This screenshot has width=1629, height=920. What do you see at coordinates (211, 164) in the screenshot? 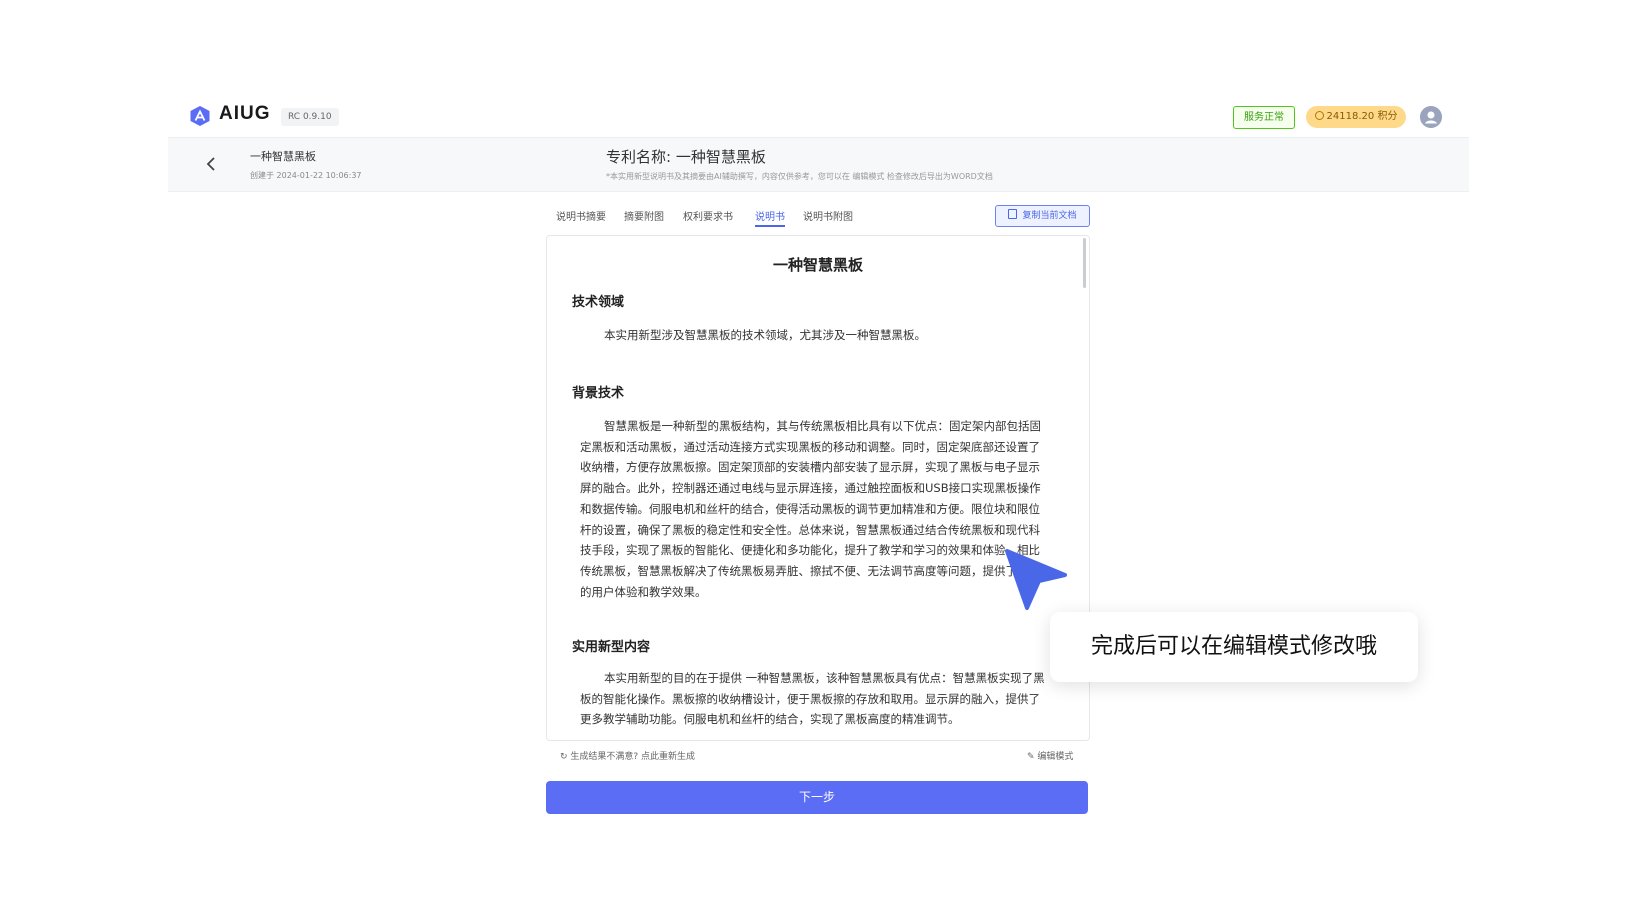
I see `back-arrow-icon` at bounding box center [211, 164].